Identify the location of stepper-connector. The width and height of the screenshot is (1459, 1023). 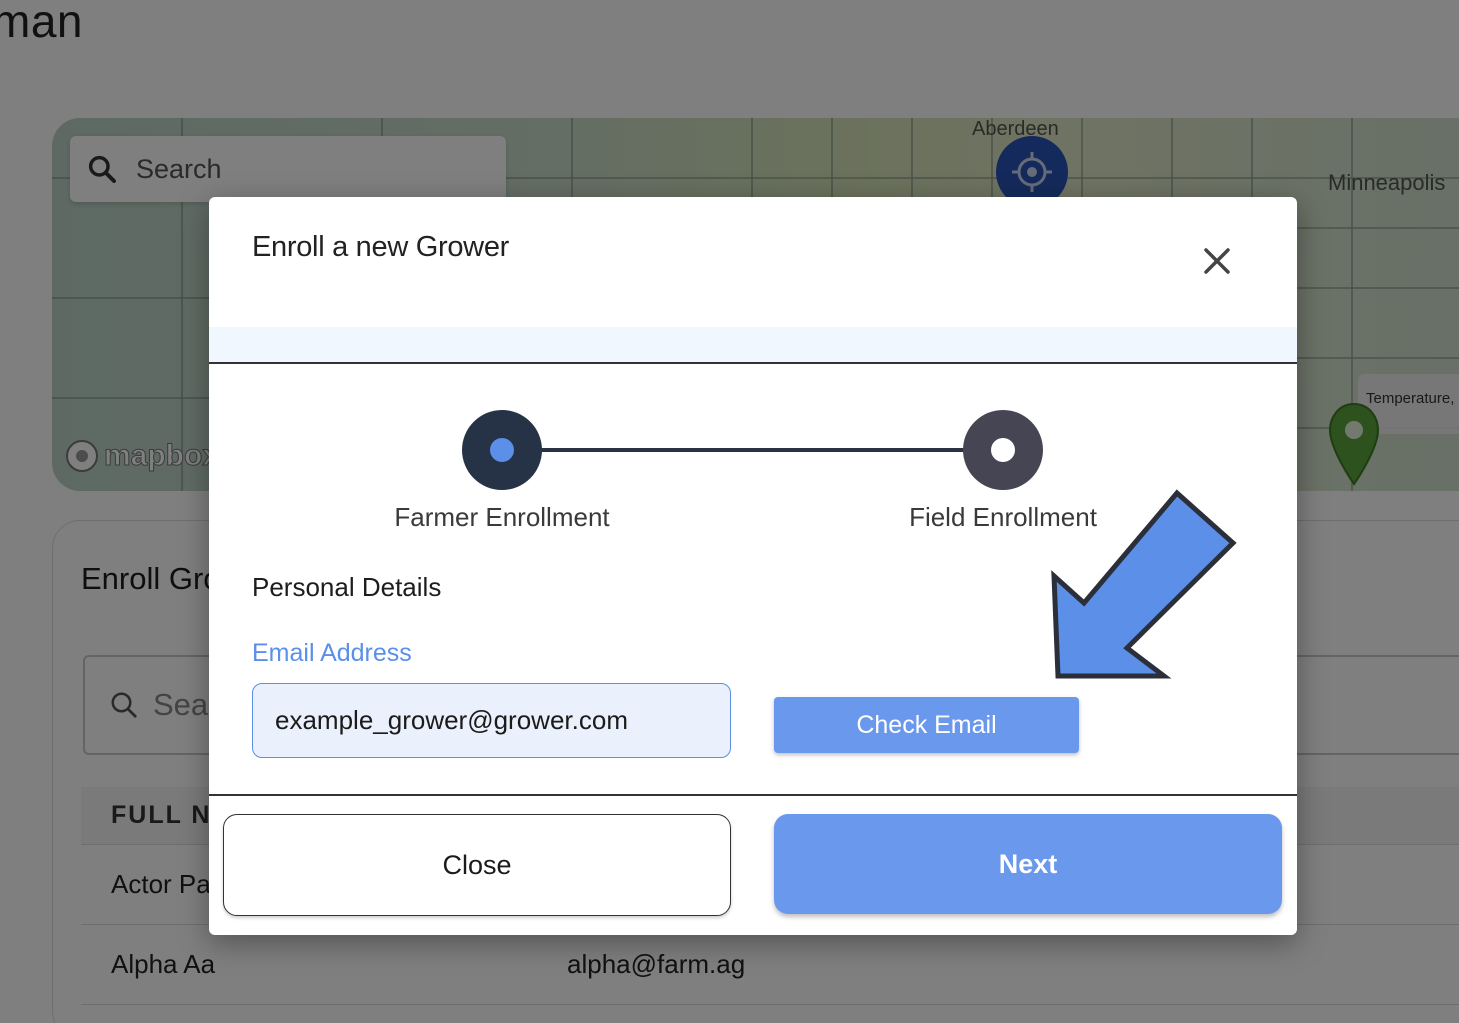
(772, 450).